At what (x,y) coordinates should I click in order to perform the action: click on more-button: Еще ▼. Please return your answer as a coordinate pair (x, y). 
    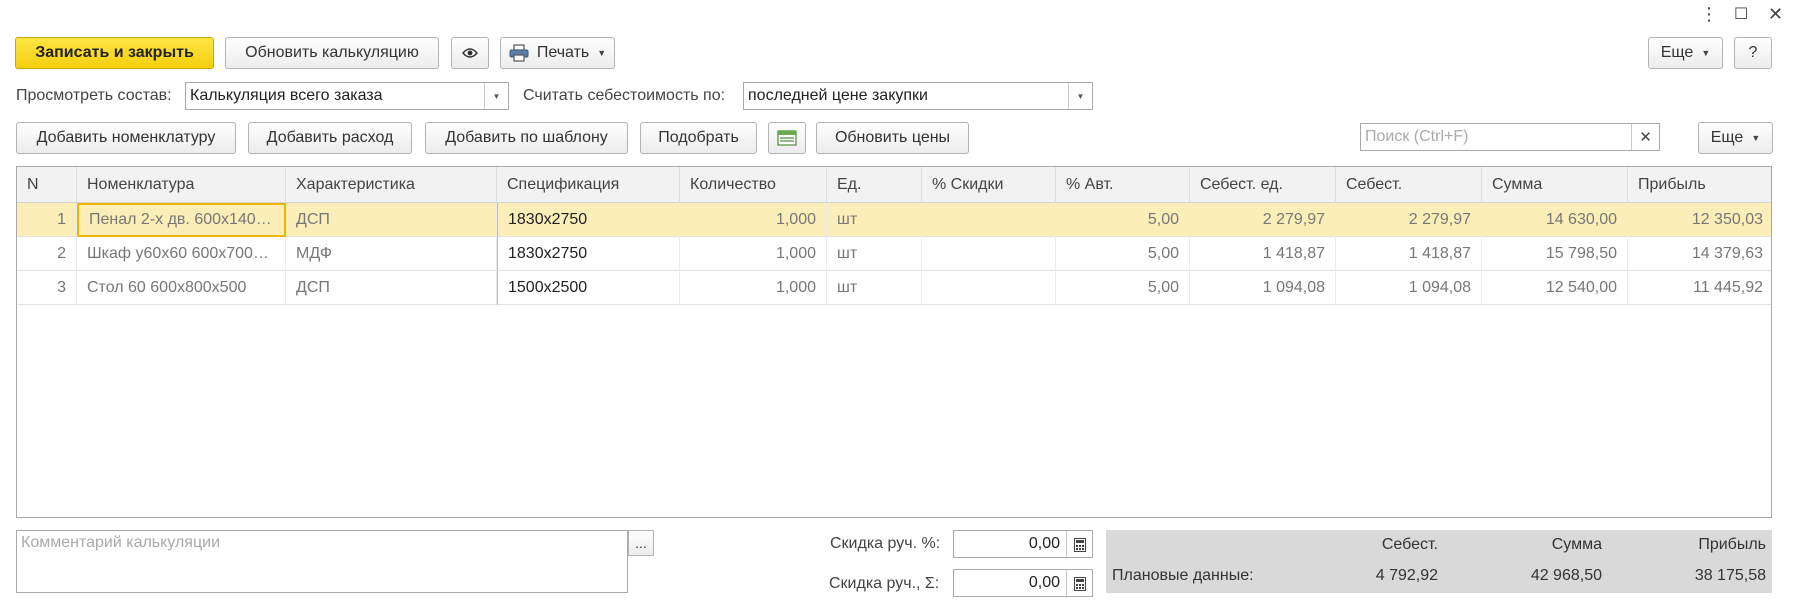
    Looking at the image, I should click on (1685, 53).